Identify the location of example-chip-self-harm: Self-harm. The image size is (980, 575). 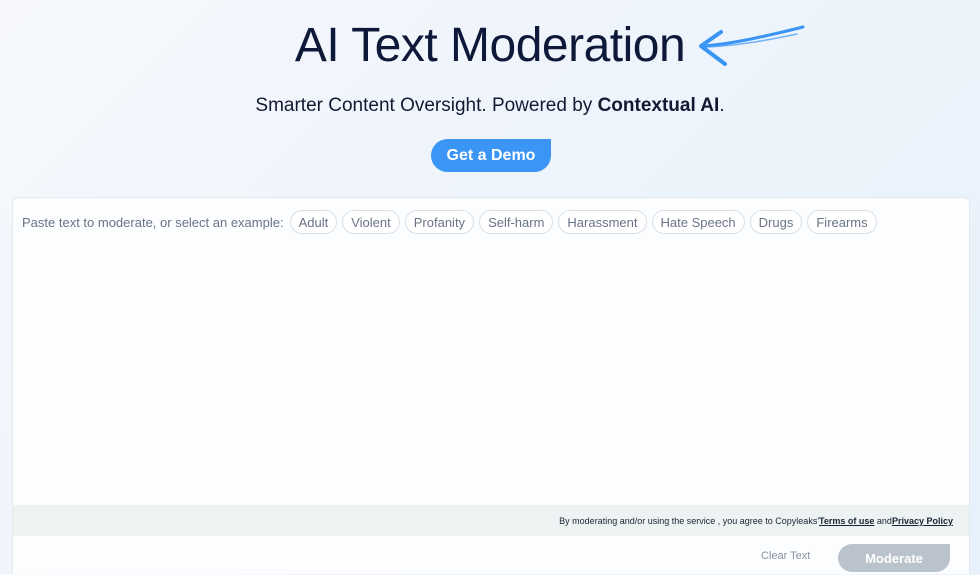
(516, 222).